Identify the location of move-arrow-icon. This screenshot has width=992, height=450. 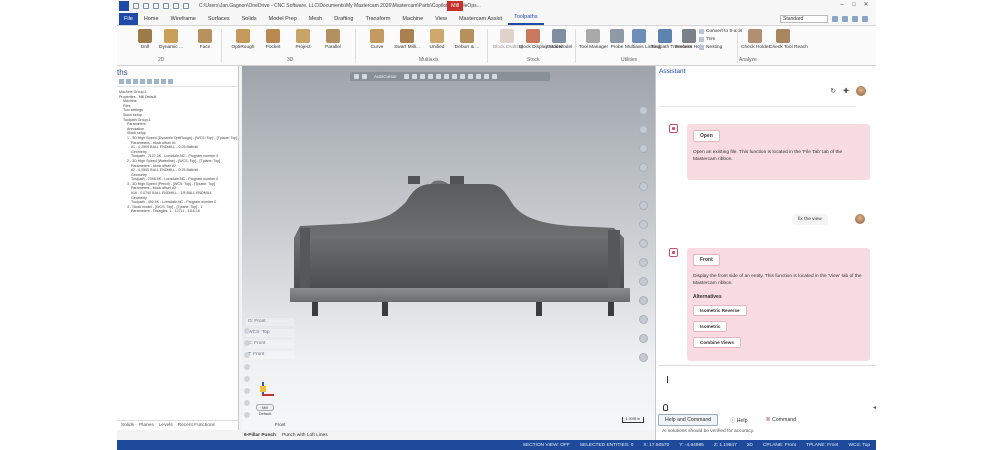
(170, 81).